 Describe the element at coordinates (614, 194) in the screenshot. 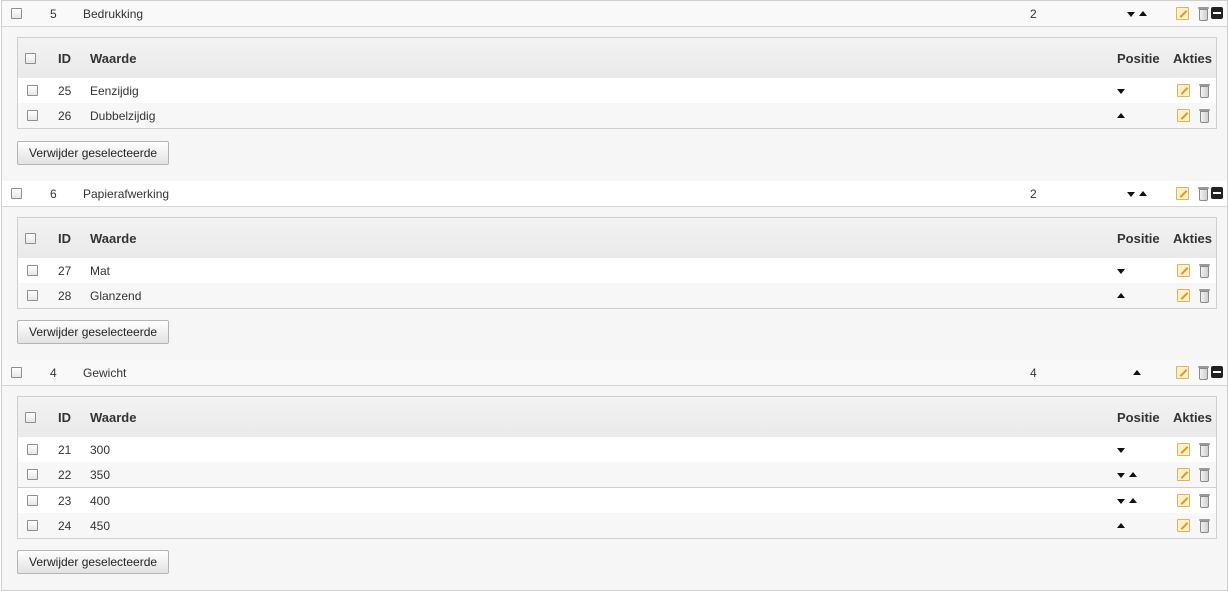

I see `group-row: 6 Papierafwerking 2` at that location.